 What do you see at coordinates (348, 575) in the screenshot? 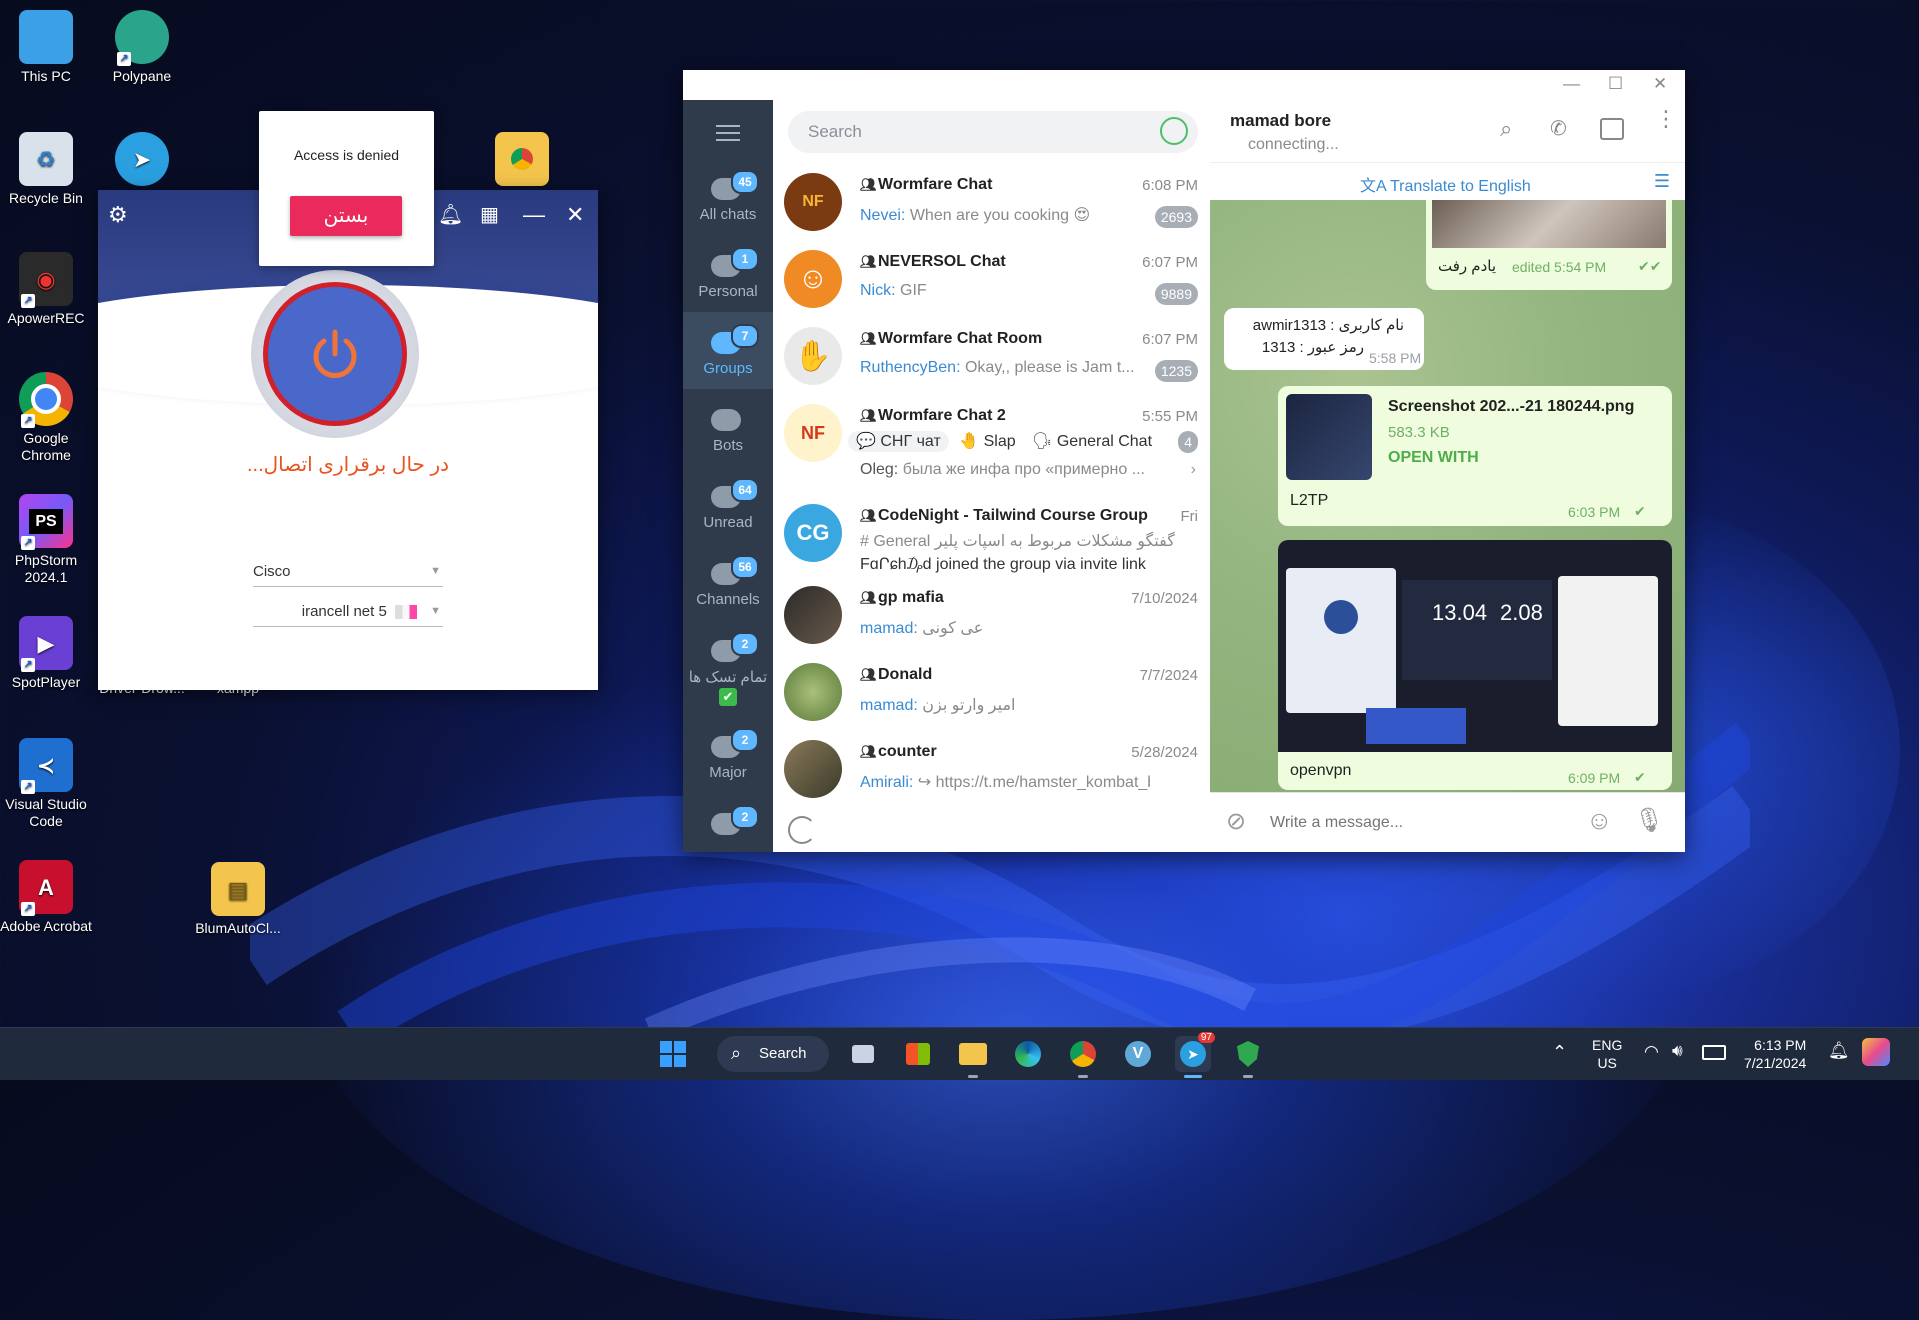
I see `protocol-select: Cisco ▼` at bounding box center [348, 575].